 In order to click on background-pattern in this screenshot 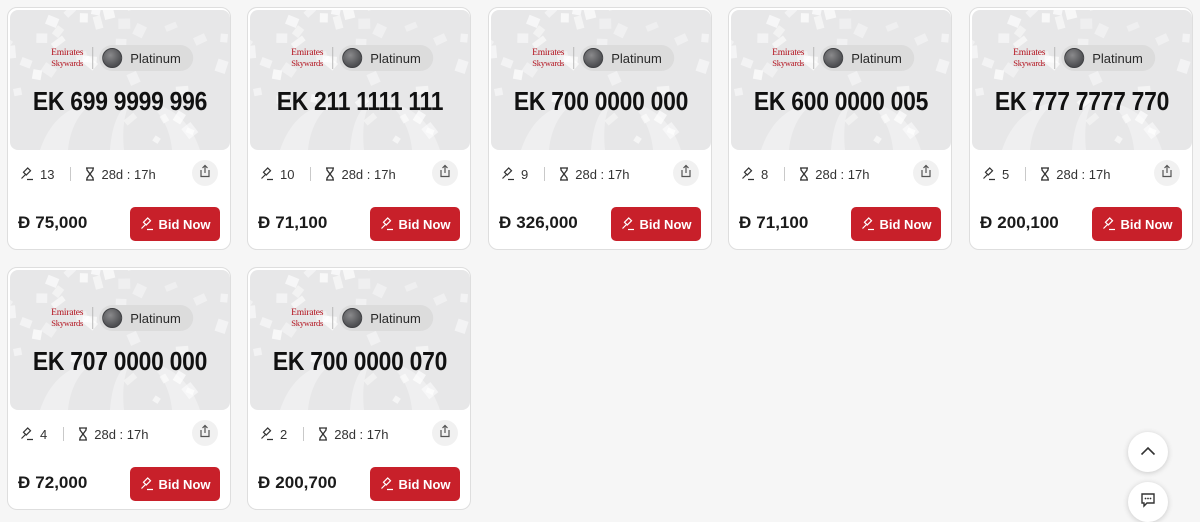, I will do `click(840, 80)`.